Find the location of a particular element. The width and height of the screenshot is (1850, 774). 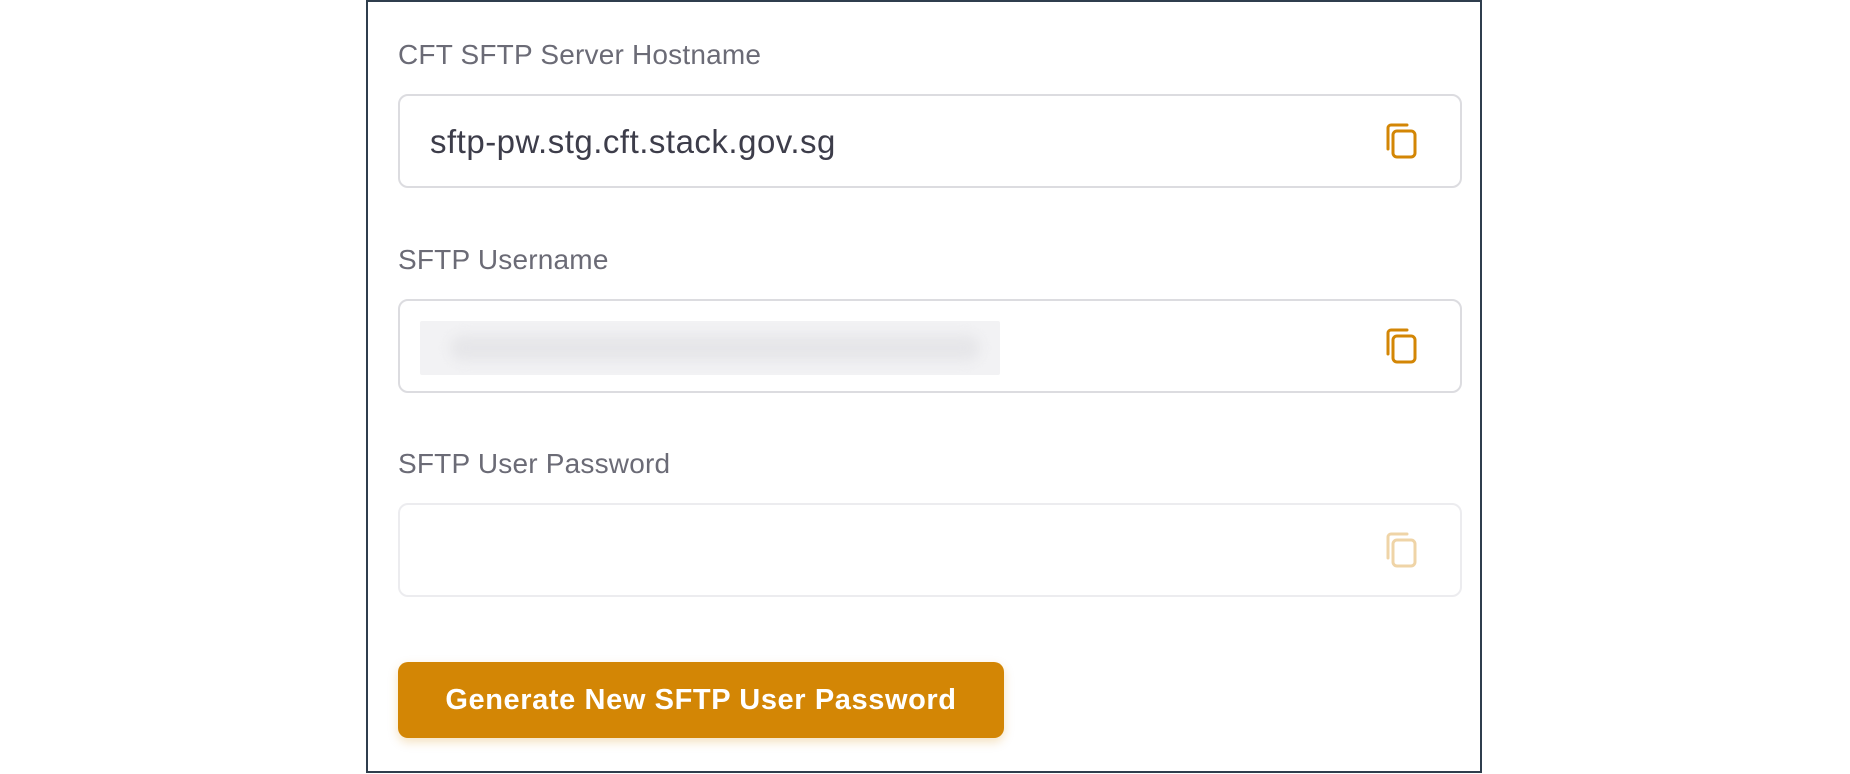

hostname-value: sftp-pw.stg.cft.stack.gov.sg is located at coordinates (633, 142).